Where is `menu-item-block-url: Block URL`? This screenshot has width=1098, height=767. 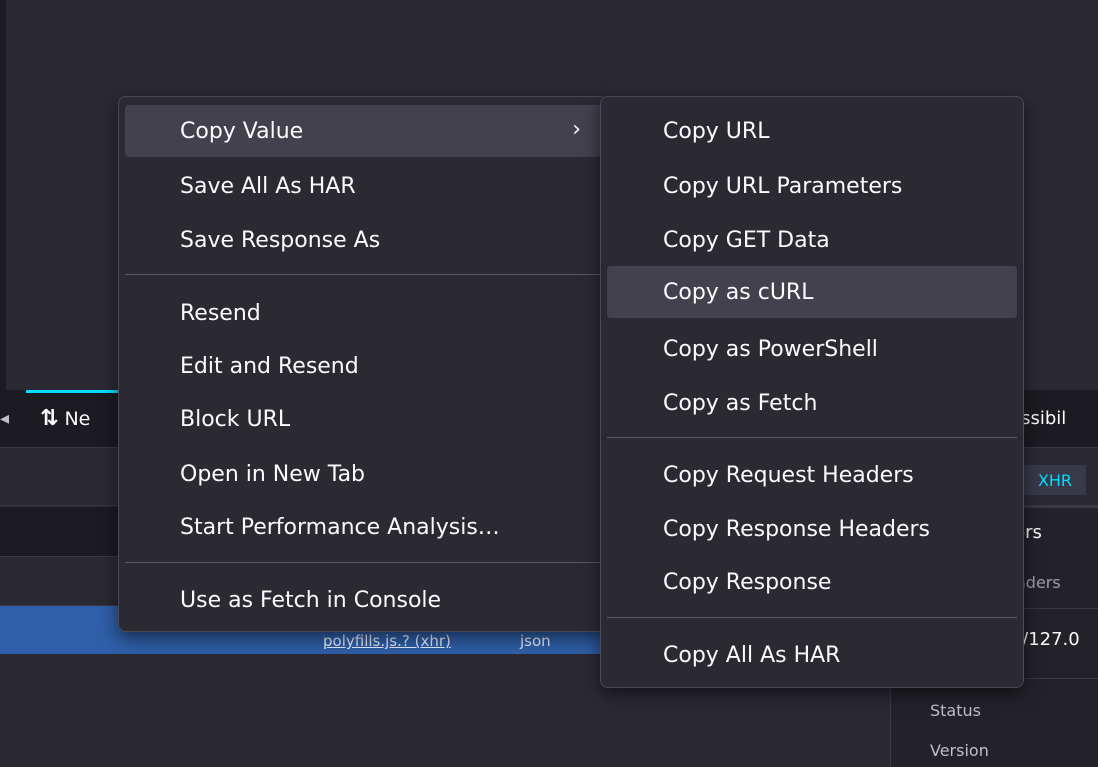 menu-item-block-url: Block URL is located at coordinates (363, 419).